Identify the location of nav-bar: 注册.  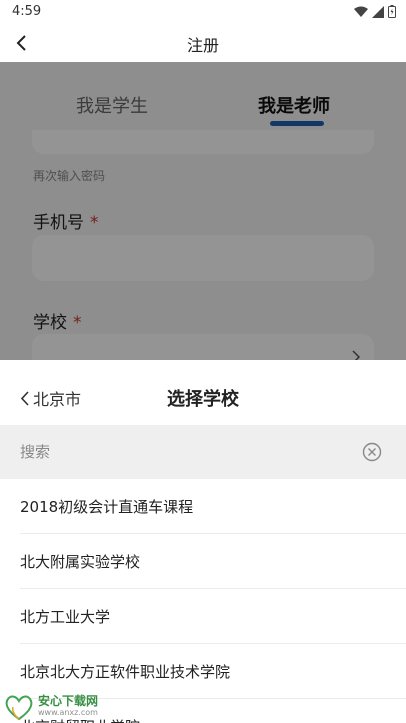
(203, 43).